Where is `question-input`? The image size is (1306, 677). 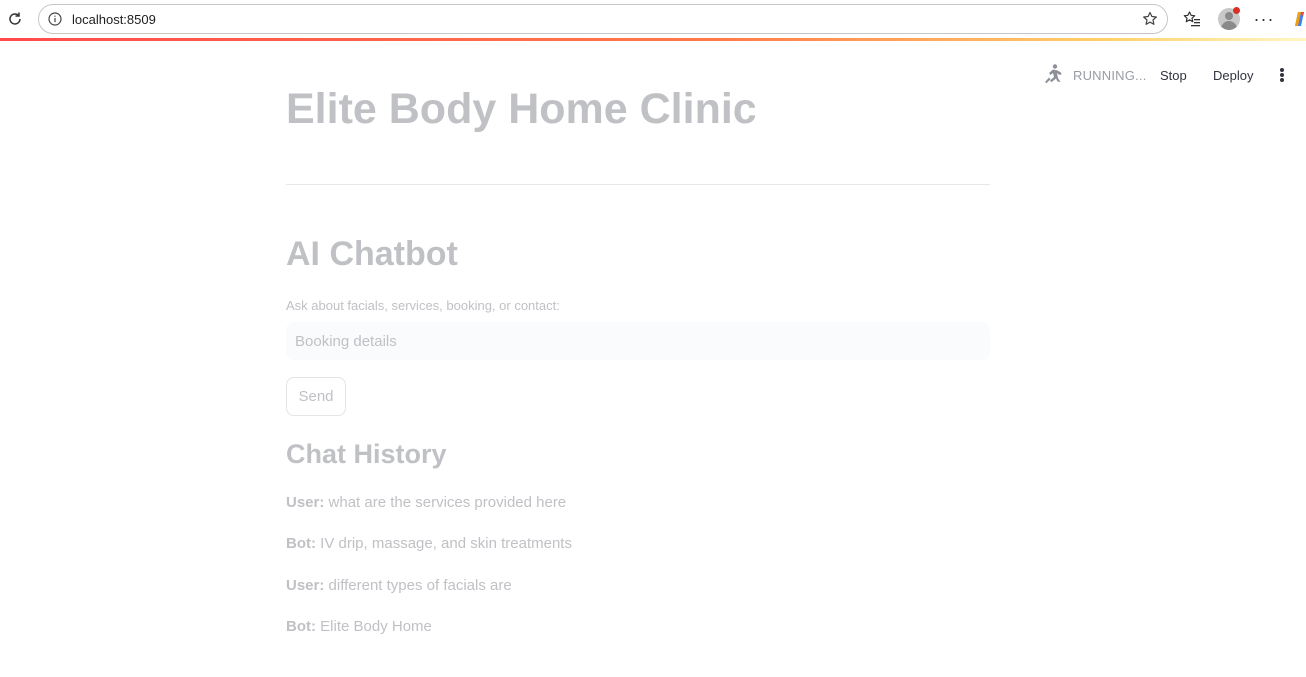
question-input is located at coordinates (638, 341).